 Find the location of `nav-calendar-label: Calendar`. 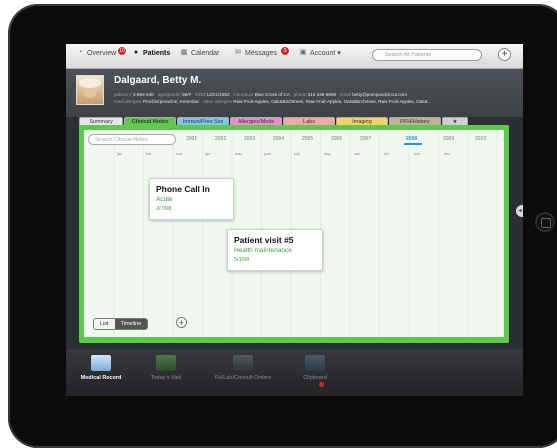

nav-calendar-label: Calendar is located at coordinates (205, 53).